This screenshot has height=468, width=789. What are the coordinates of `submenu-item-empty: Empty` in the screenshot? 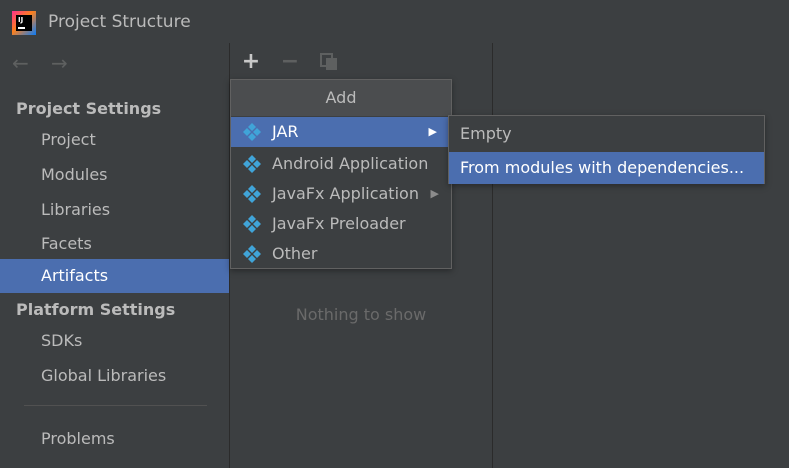 It's located at (606, 134).